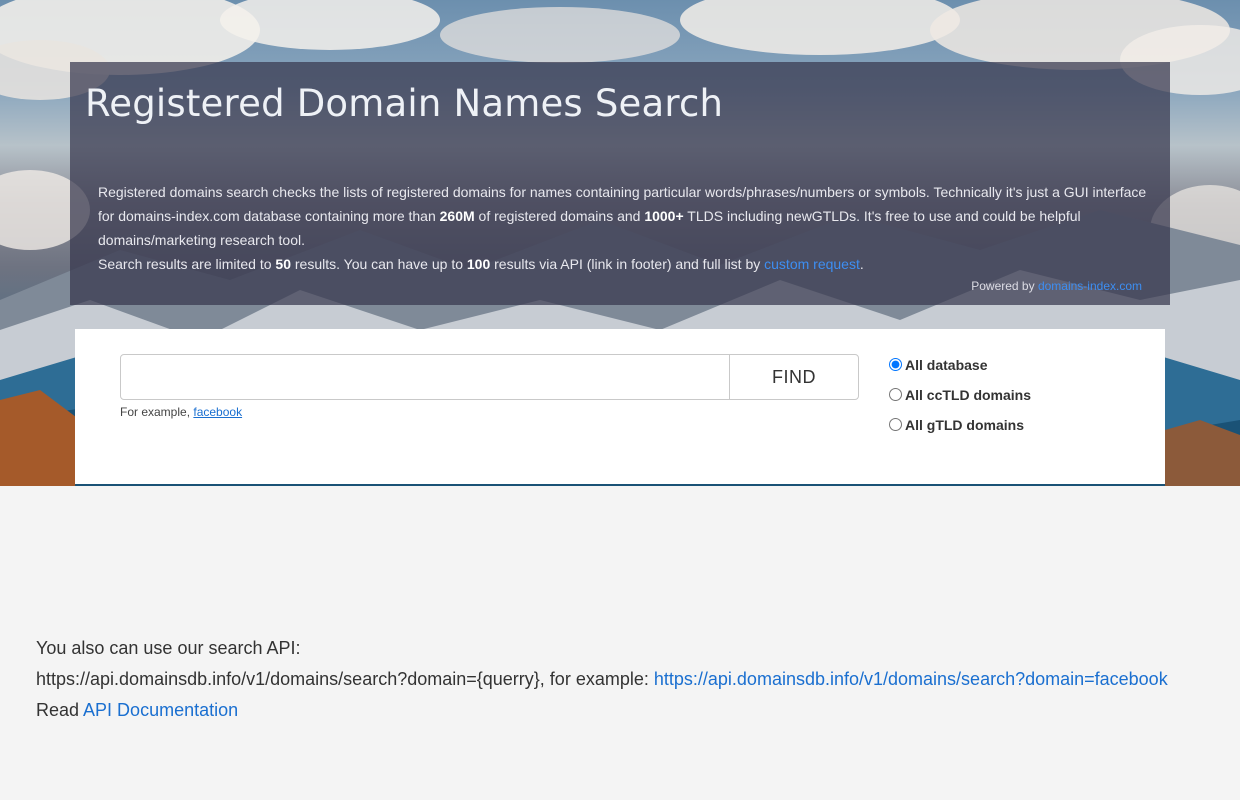  I want to click on api-docs-link: API Documentation, so click(160, 710).